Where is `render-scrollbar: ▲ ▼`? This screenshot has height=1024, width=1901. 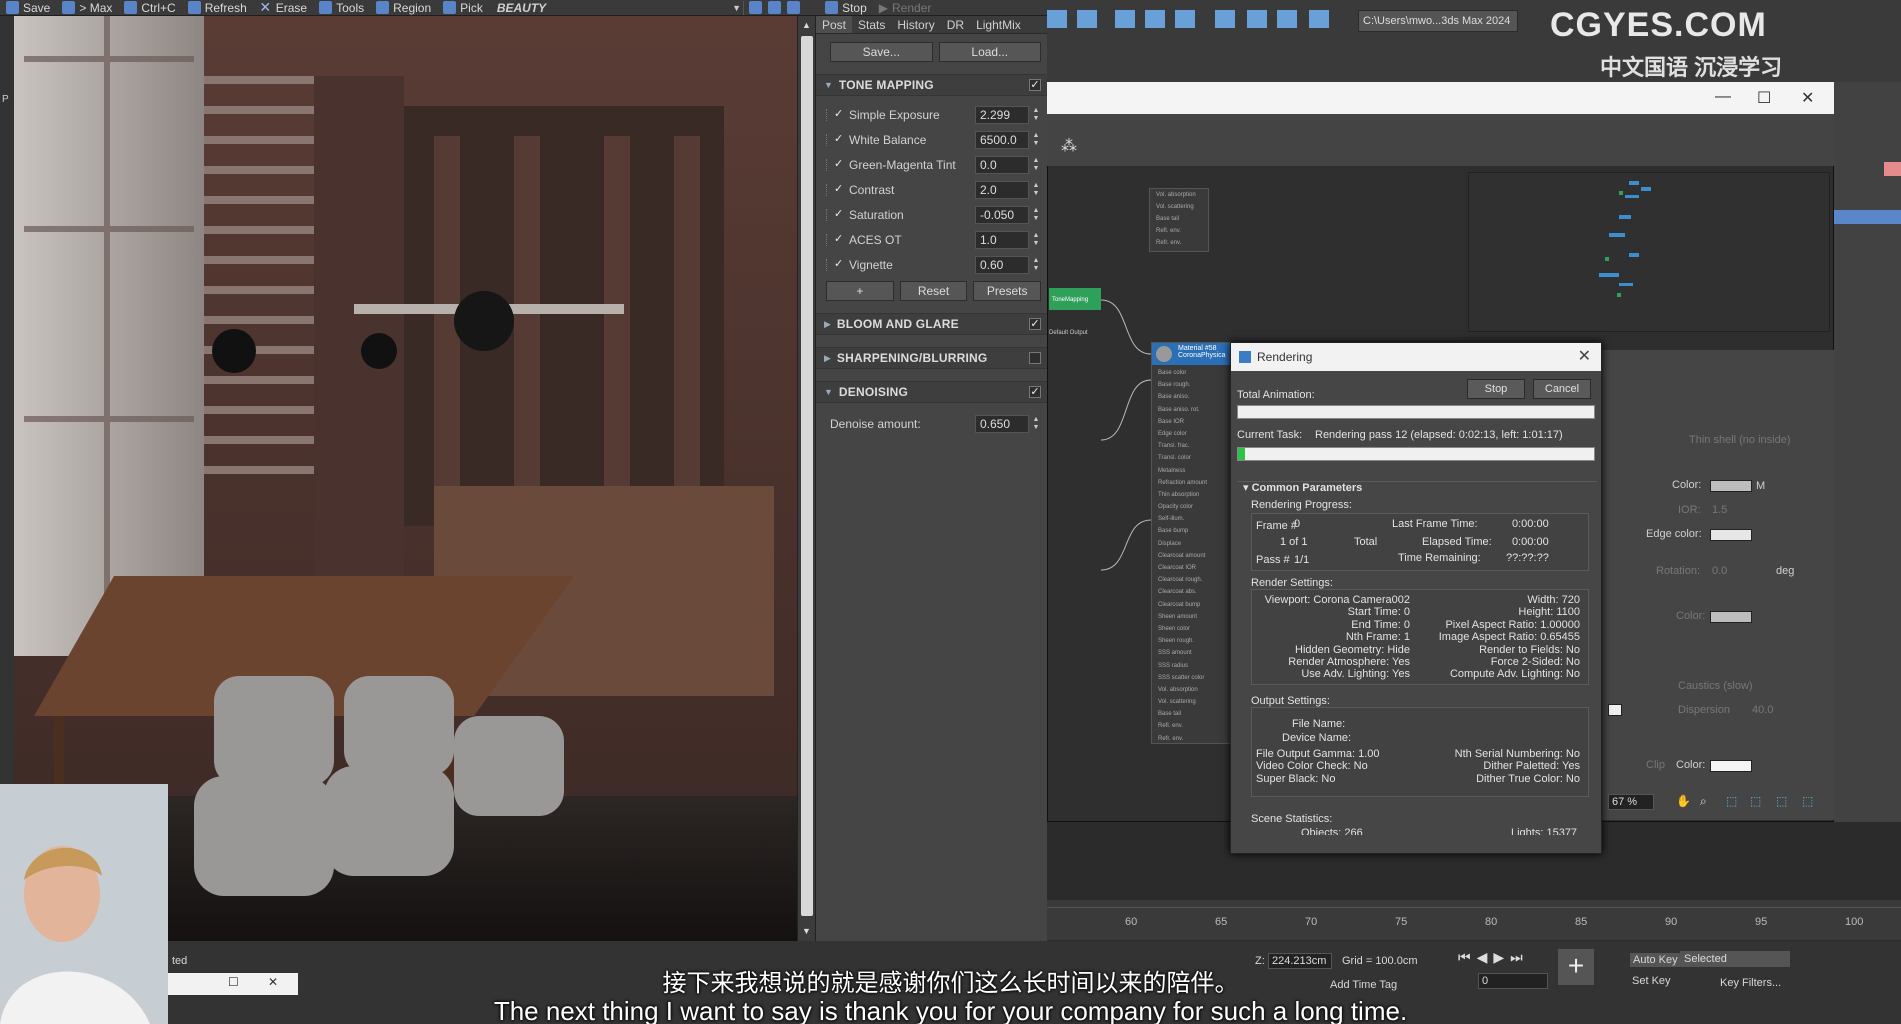
render-scrollbar: ▲ ▼ is located at coordinates (806, 478).